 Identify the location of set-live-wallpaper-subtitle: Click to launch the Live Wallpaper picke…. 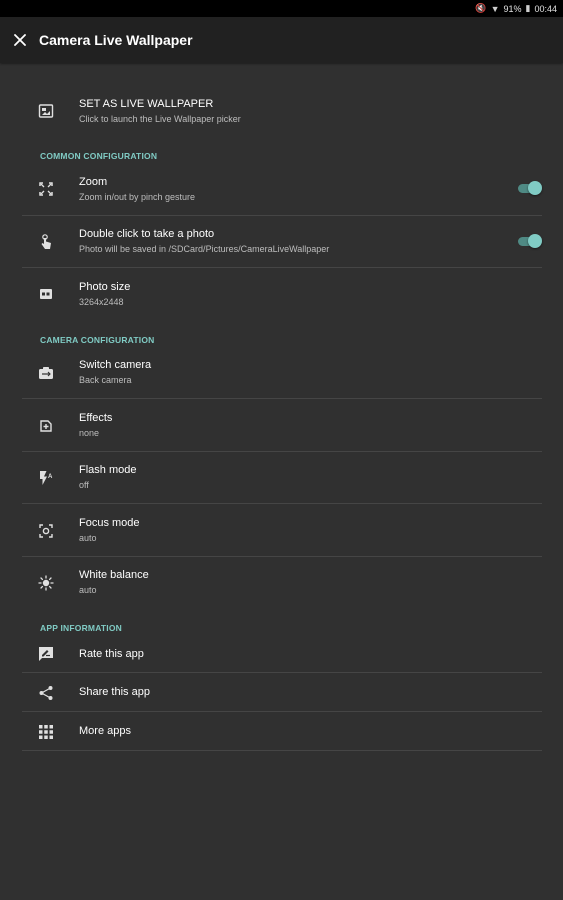
(160, 119).